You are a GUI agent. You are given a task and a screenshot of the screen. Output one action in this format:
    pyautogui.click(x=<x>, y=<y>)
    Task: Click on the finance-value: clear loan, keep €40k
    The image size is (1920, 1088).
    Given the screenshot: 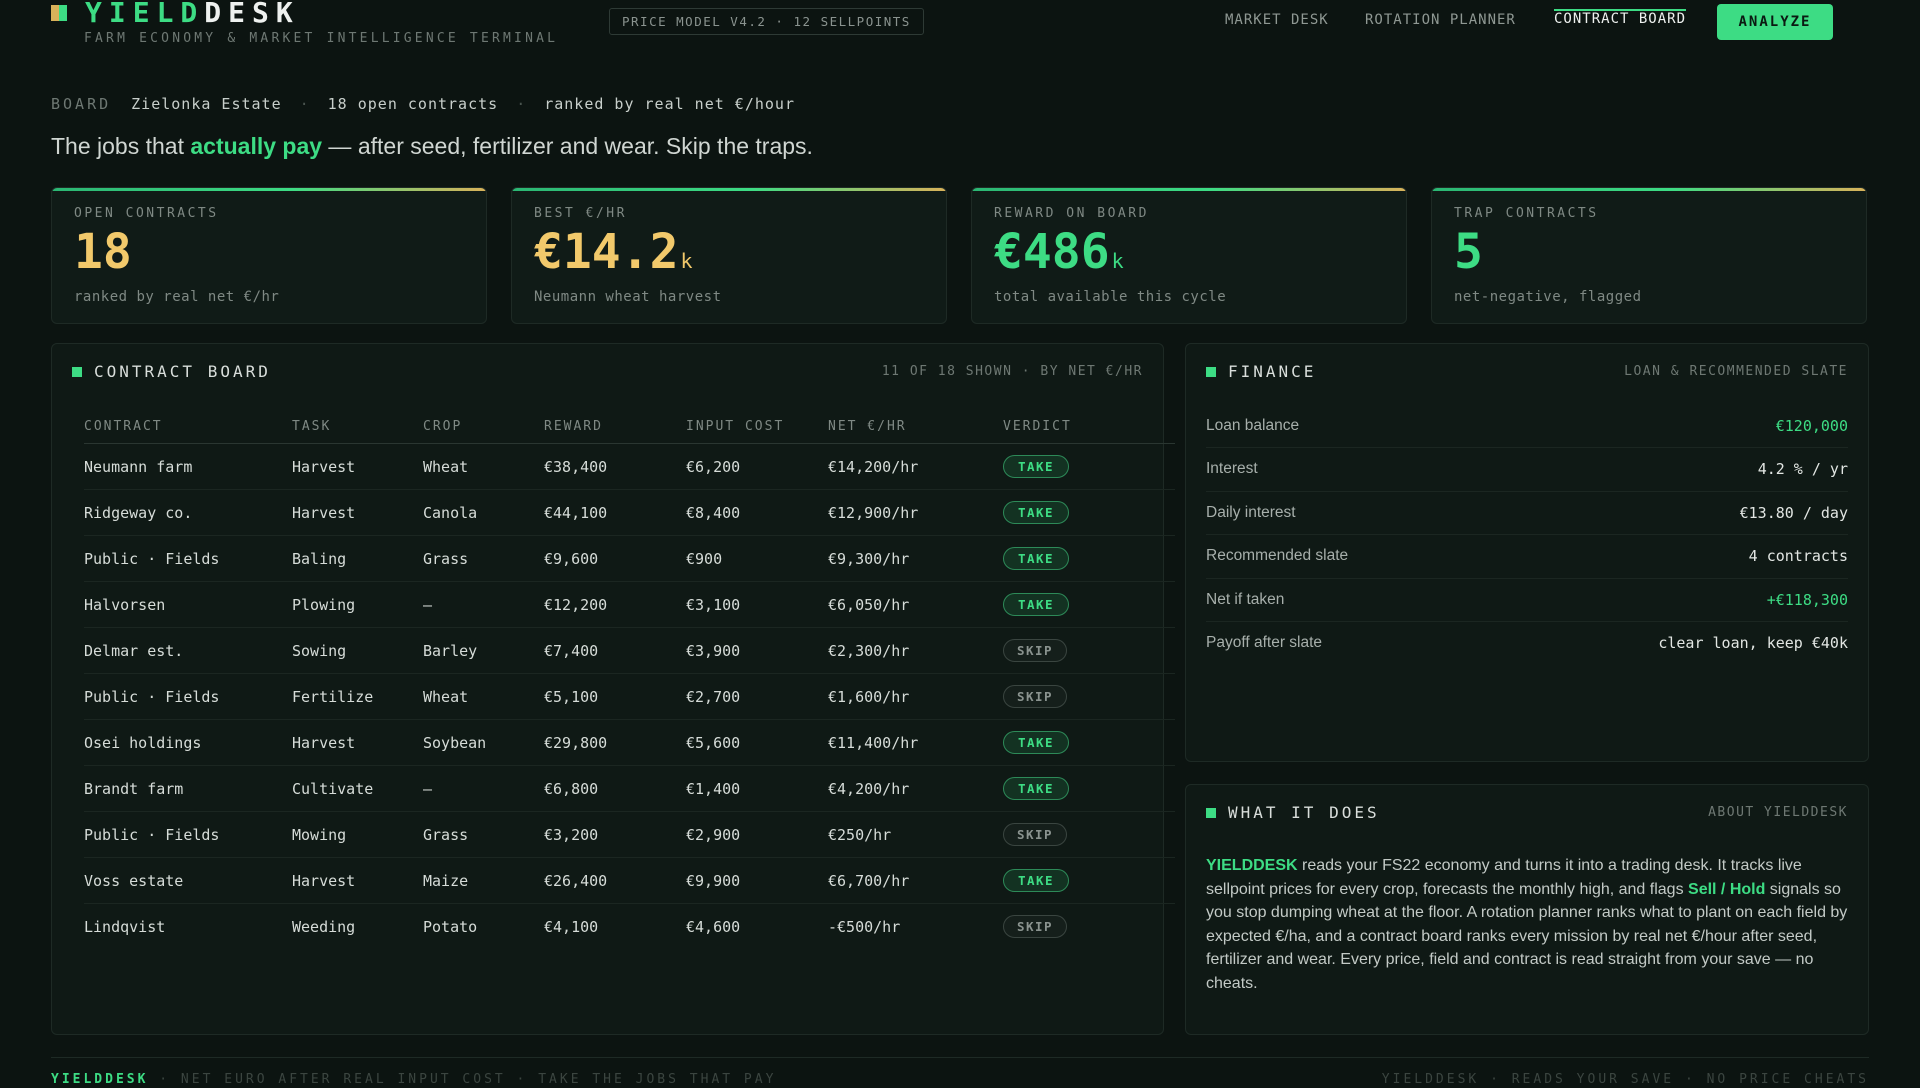 What is the action you would take?
    pyautogui.click(x=1753, y=643)
    